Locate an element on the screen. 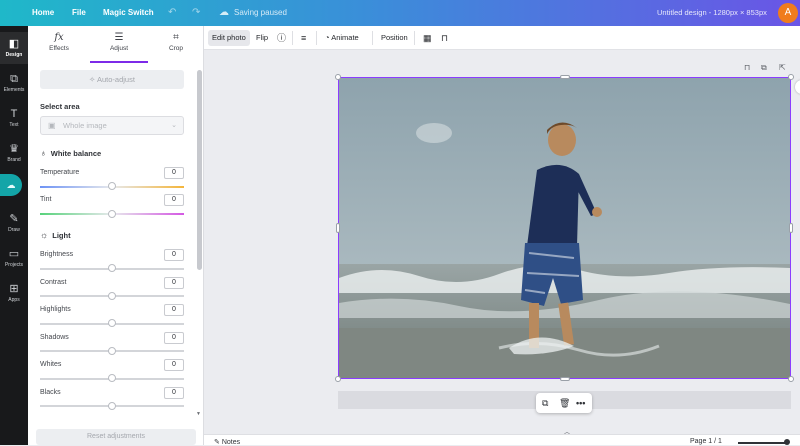 This screenshot has height=446, width=800. file-menu: File is located at coordinates (79, 13).